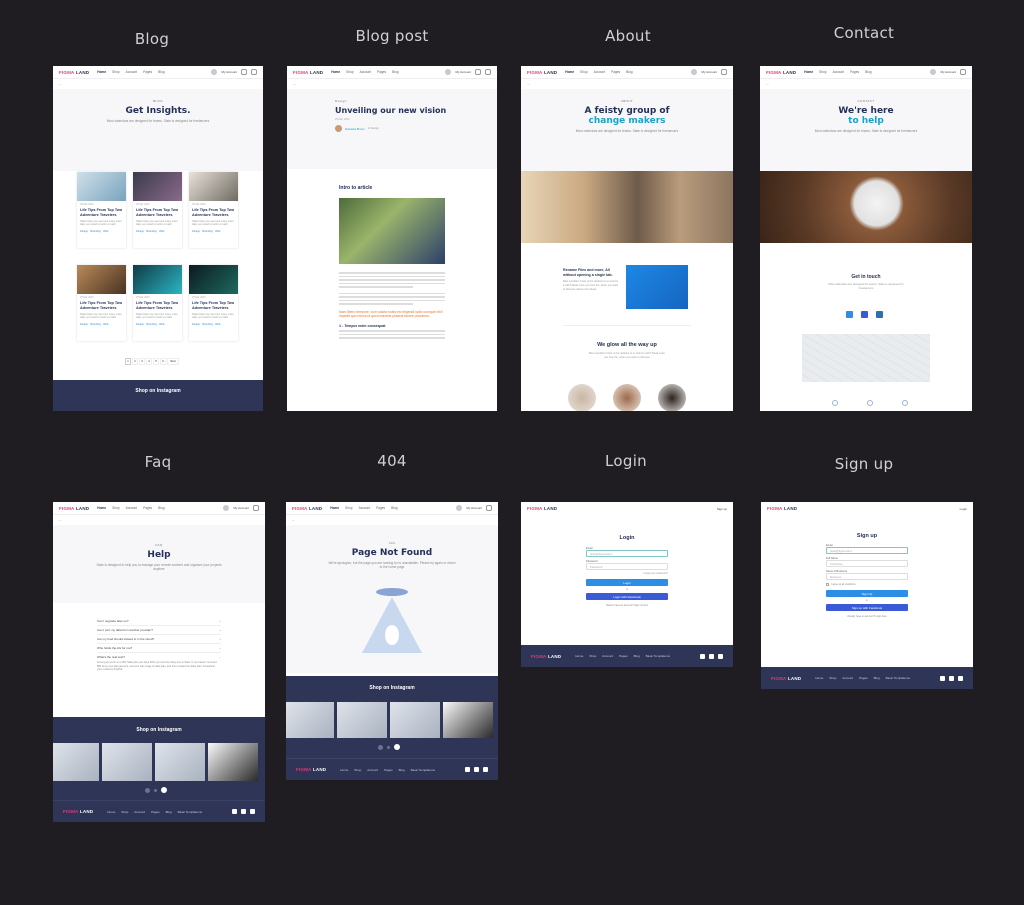 Image resolution: width=1024 pixels, height=905 pixels. Describe the element at coordinates (867, 616) in the screenshot. I see `login-prompt: Already have an account? Login here` at that location.